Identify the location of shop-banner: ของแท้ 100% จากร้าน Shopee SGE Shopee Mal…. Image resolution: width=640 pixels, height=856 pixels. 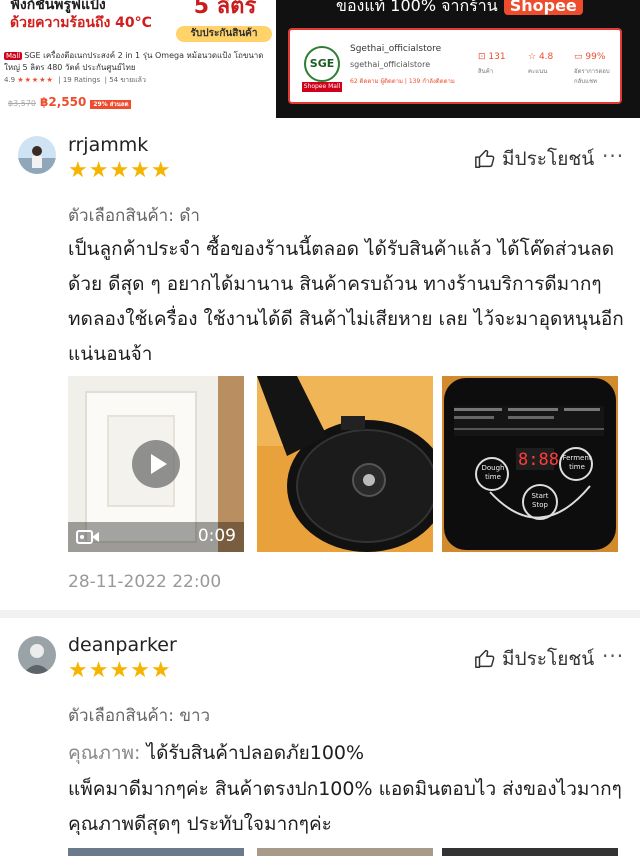
(458, 59).